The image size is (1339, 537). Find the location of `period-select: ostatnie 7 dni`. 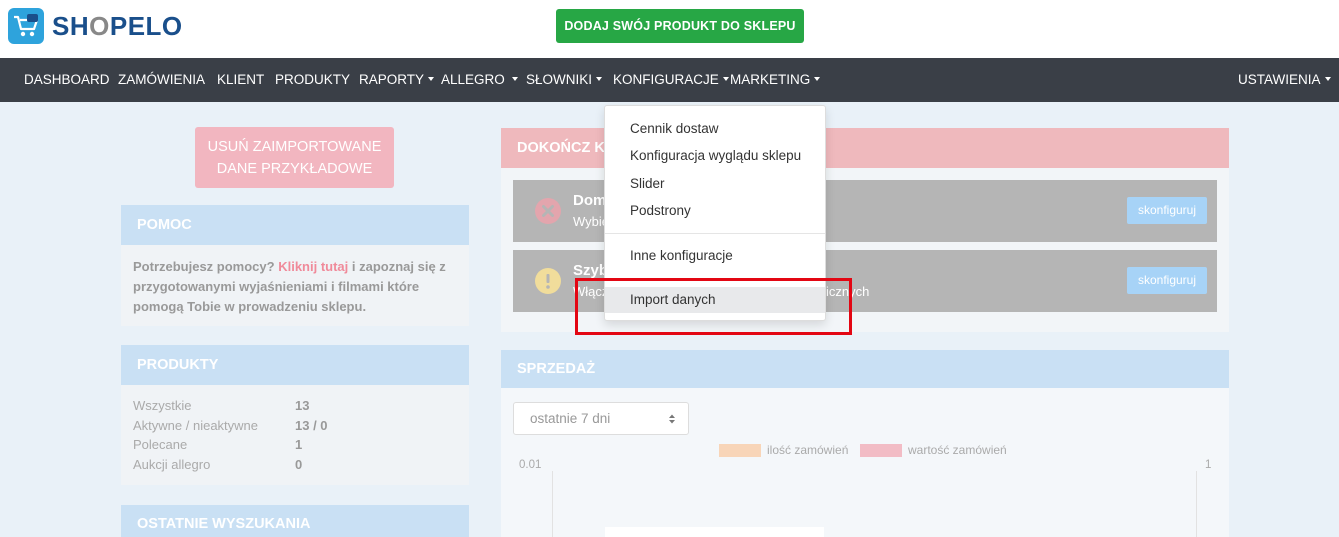

period-select: ostatnie 7 dni is located at coordinates (601, 418).